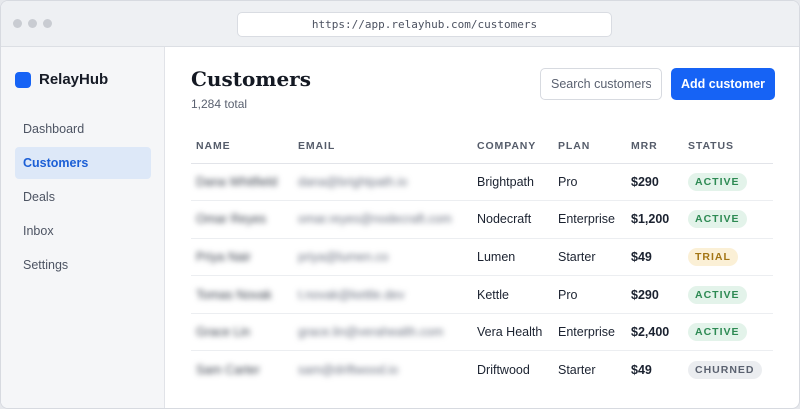 This screenshot has width=800, height=409. I want to click on customer-email: dana@brightpath.io, so click(382, 182).